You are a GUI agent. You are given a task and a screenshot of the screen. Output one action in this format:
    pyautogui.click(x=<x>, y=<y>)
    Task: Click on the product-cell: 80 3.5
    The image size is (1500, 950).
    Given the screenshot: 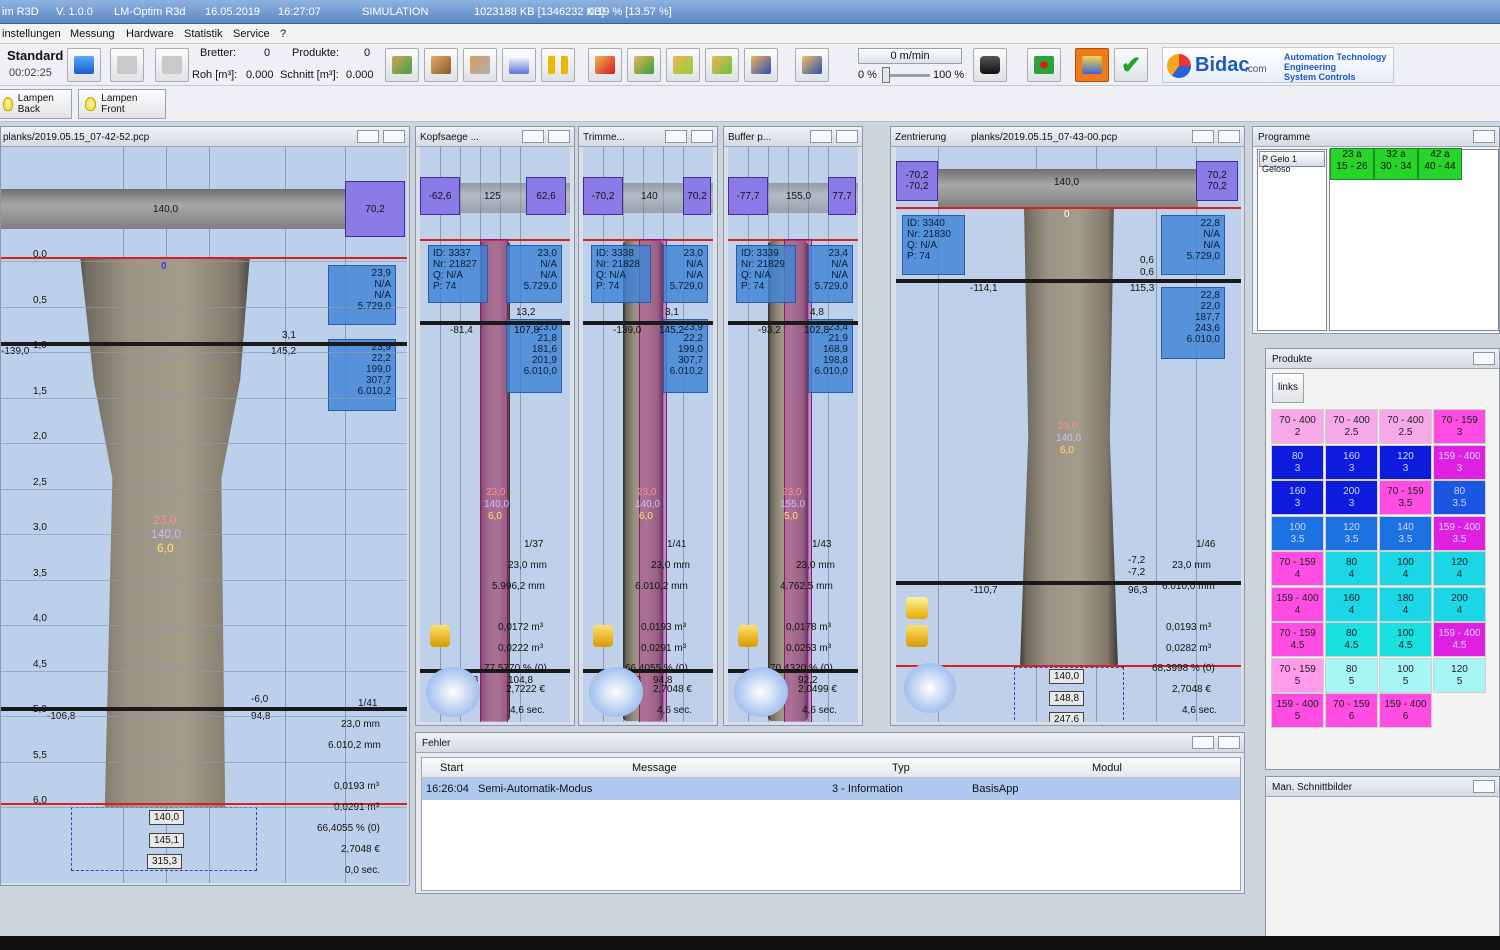 What is the action you would take?
    pyautogui.click(x=1459, y=497)
    